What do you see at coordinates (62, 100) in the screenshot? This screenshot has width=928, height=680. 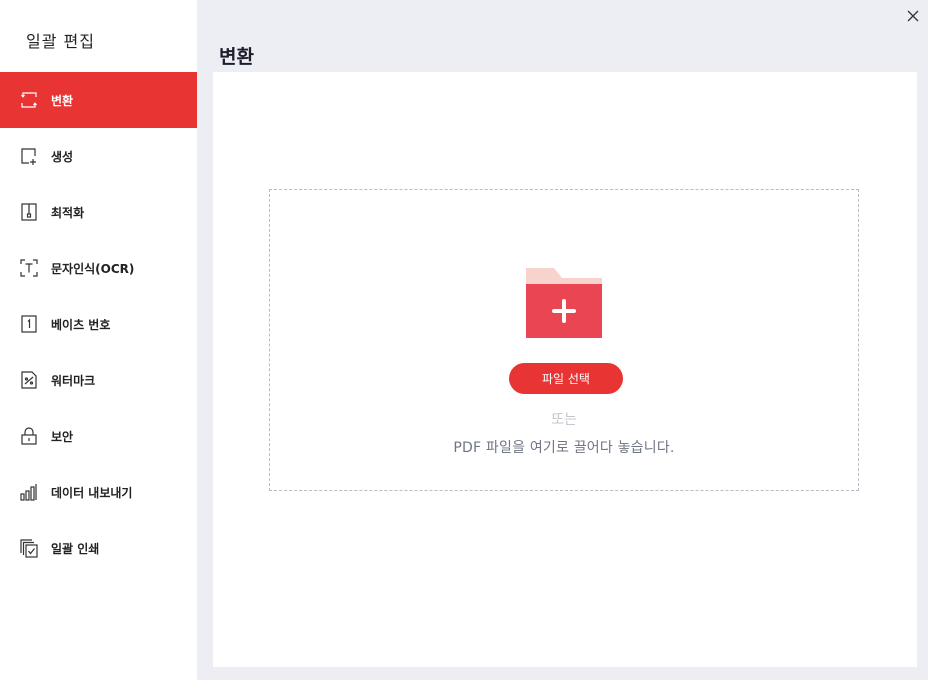 I see `sidebar-item-label: 변환` at bounding box center [62, 100].